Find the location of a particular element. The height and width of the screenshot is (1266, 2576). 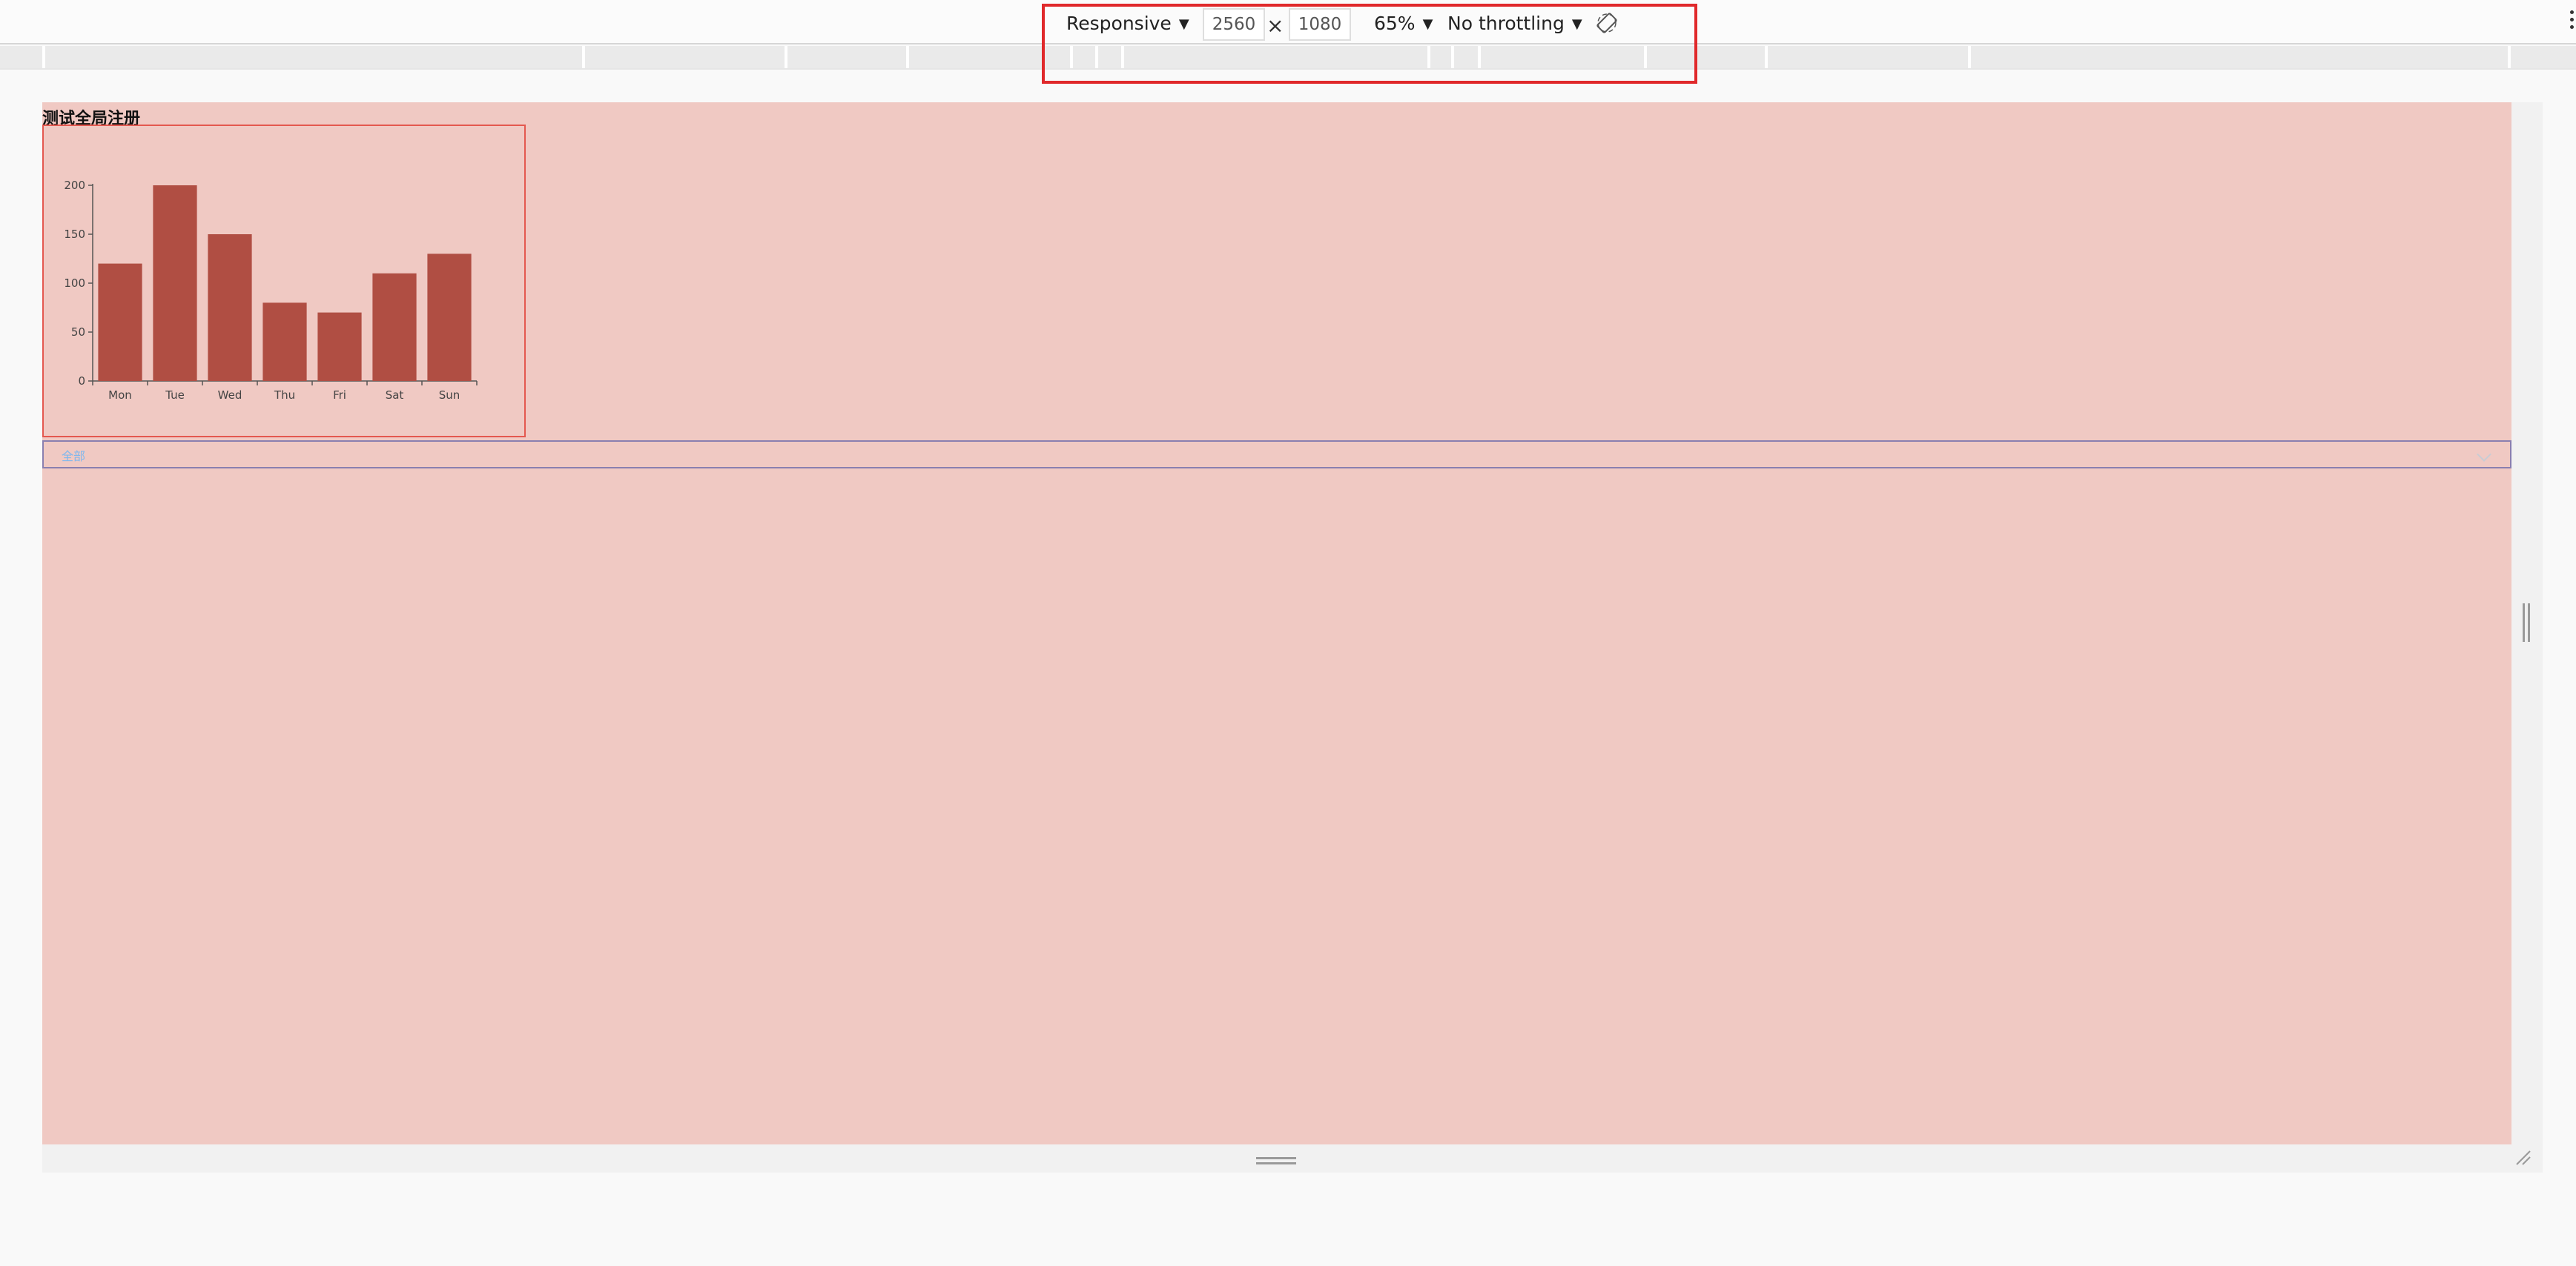

x-tick-label: Mon is located at coordinates (120, 395).